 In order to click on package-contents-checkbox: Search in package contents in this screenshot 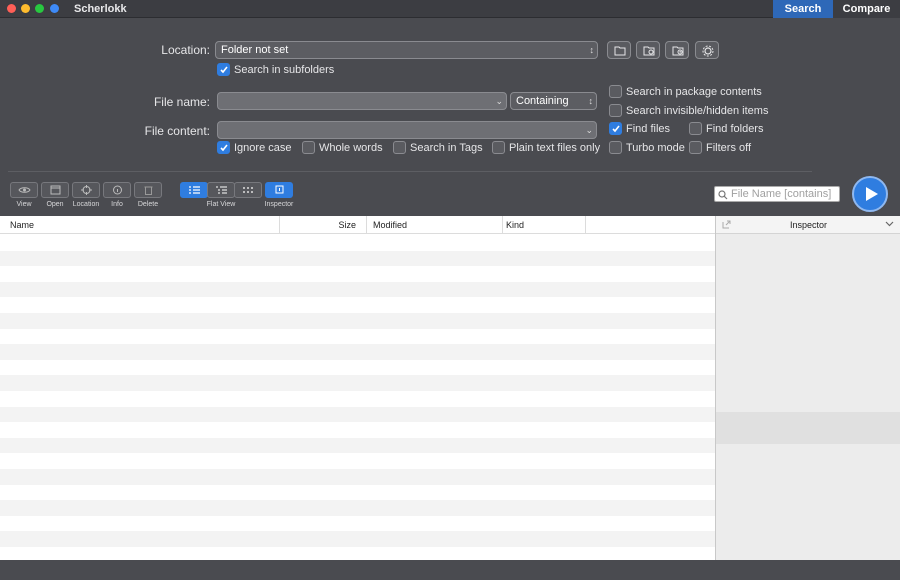, I will do `click(685, 92)`.